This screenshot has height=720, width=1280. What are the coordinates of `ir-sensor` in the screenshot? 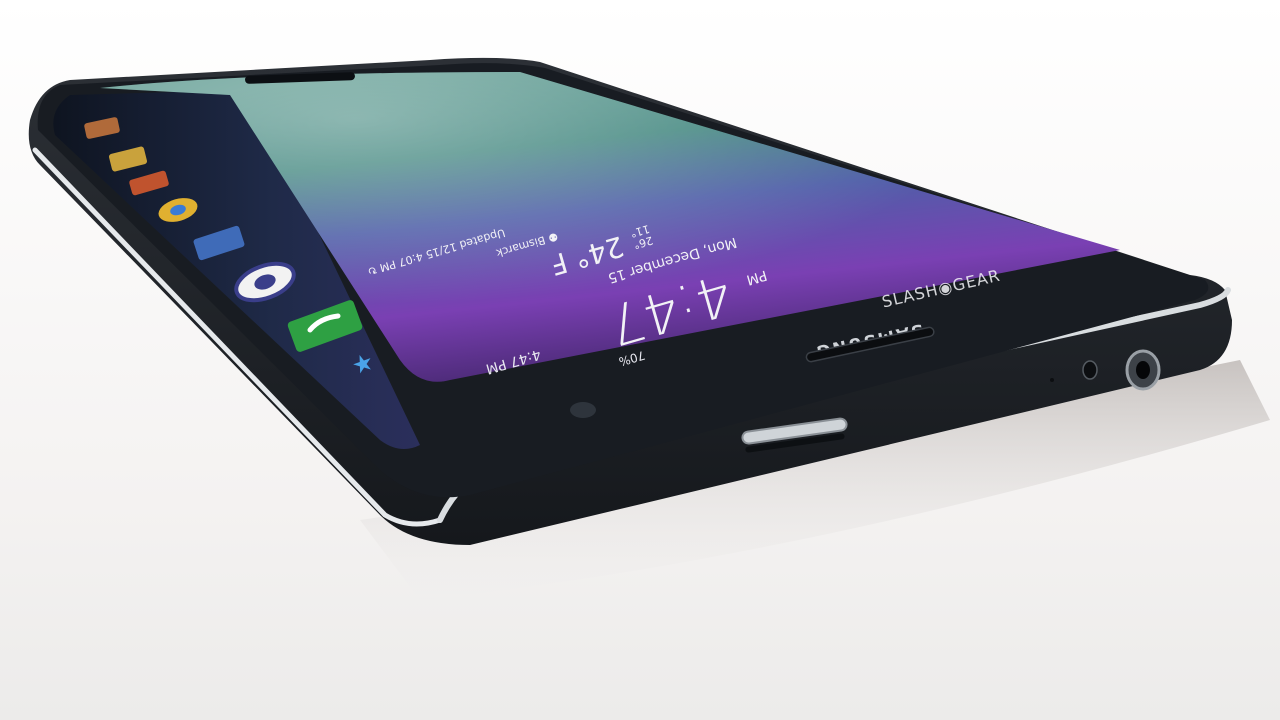 It's located at (1052, 380).